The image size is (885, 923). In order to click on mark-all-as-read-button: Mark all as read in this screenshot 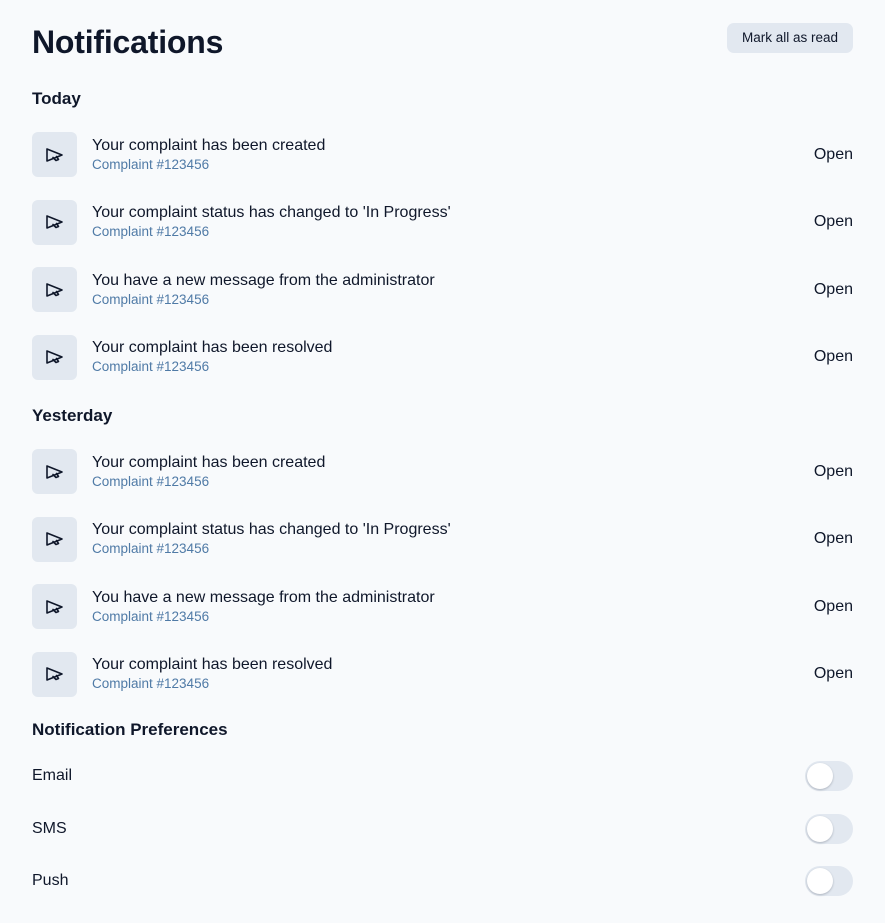, I will do `click(789, 38)`.